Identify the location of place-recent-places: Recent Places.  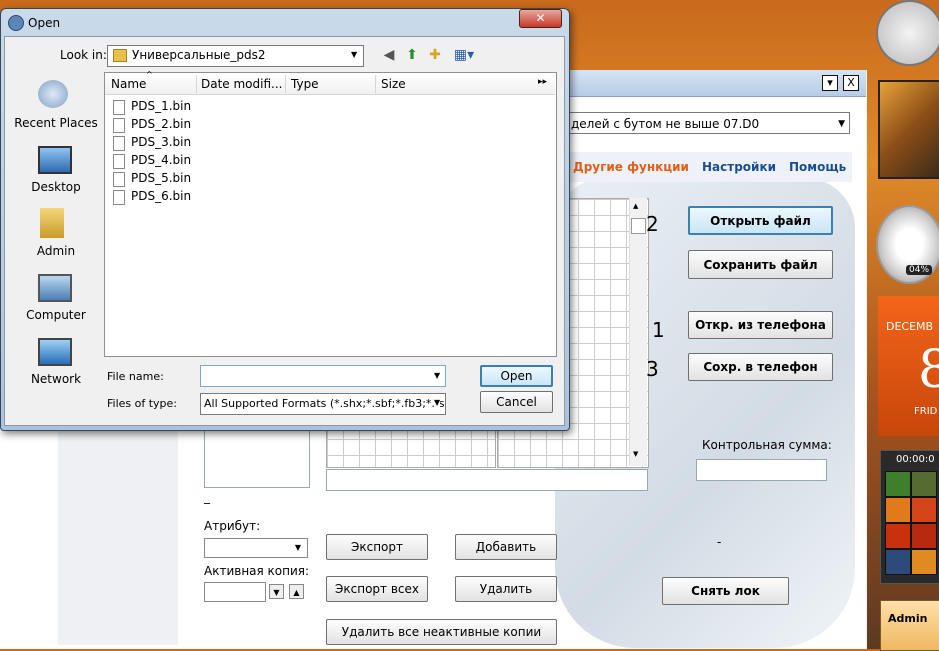
(56, 123).